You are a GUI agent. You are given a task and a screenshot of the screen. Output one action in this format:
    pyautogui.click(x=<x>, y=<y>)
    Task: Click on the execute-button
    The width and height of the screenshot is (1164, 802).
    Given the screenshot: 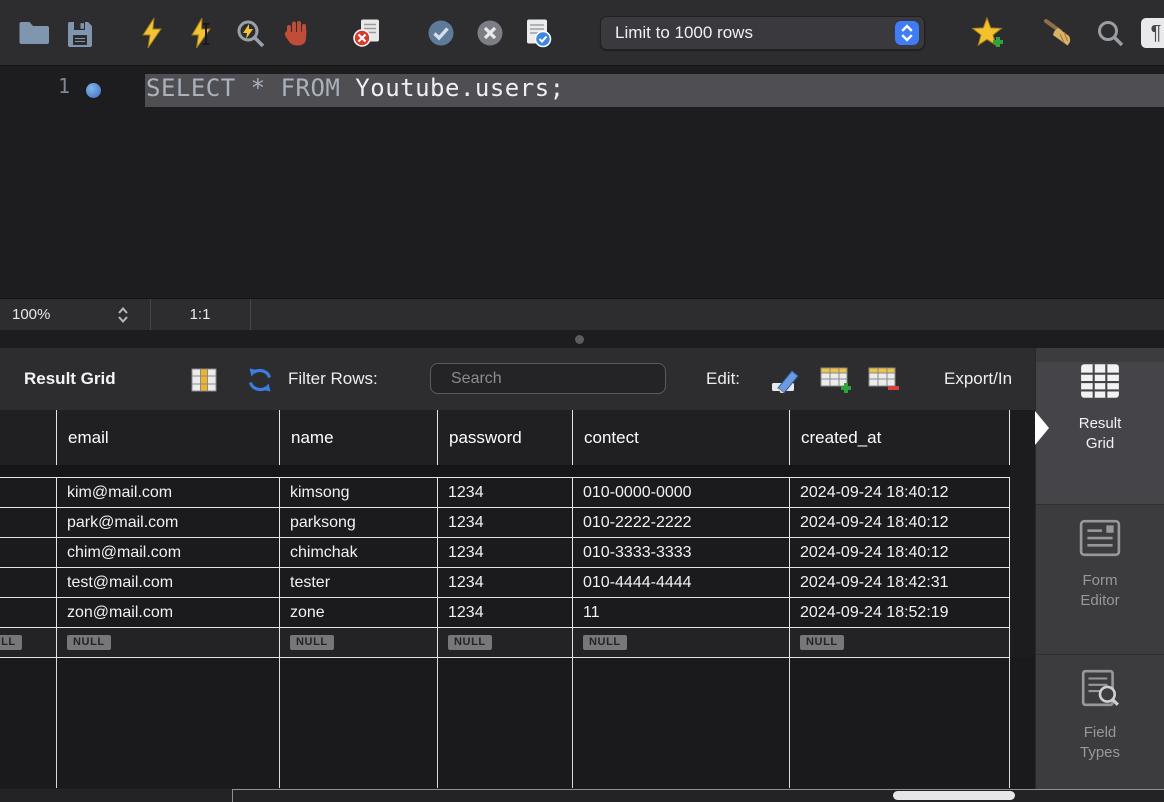 What is the action you would take?
    pyautogui.click(x=152, y=33)
    